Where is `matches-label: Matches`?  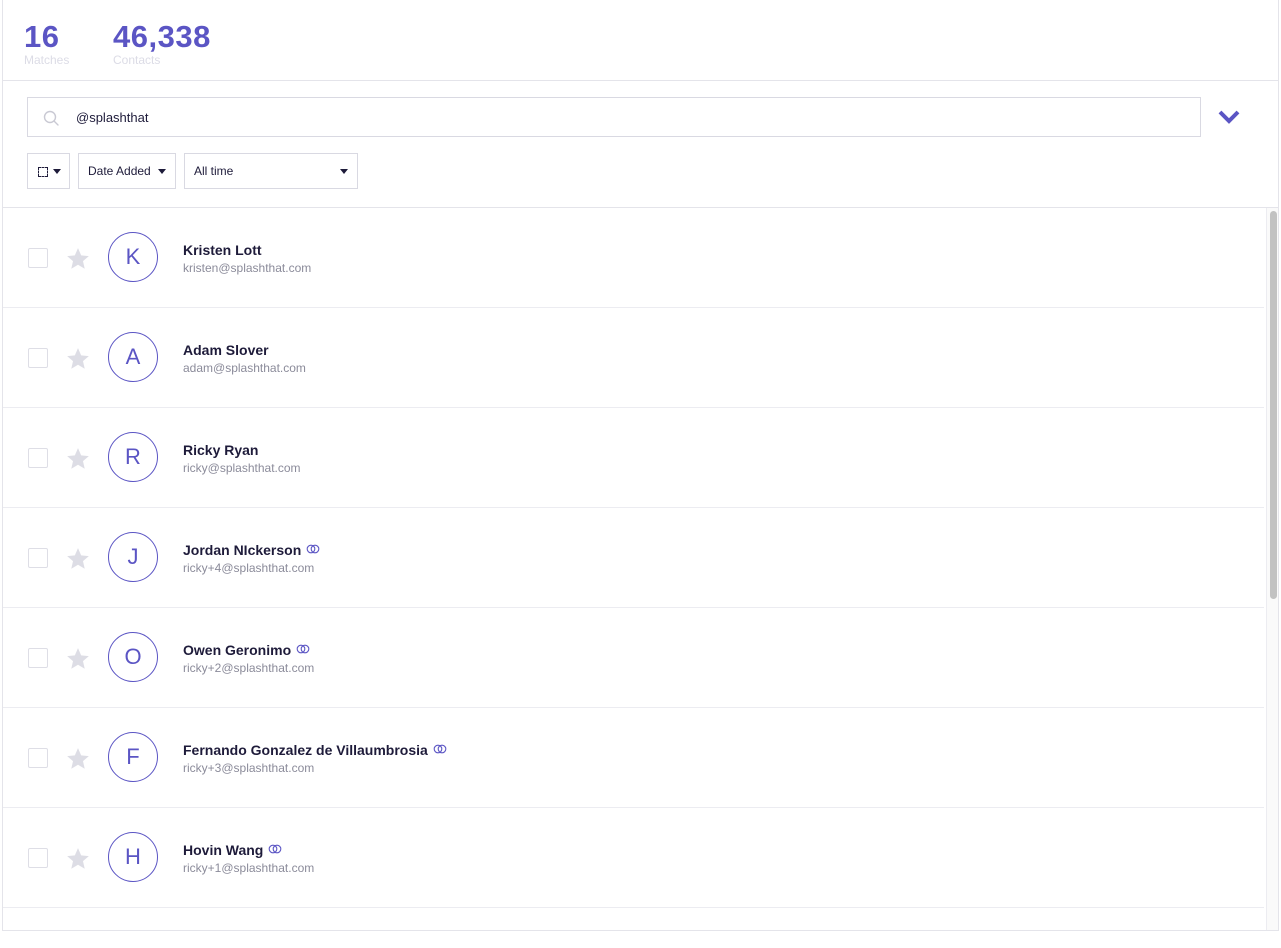 matches-label: Matches is located at coordinates (47, 60).